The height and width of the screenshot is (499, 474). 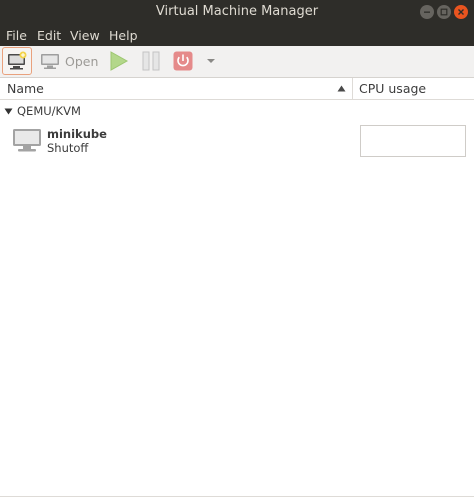 I want to click on close-icon, so click(x=461, y=12).